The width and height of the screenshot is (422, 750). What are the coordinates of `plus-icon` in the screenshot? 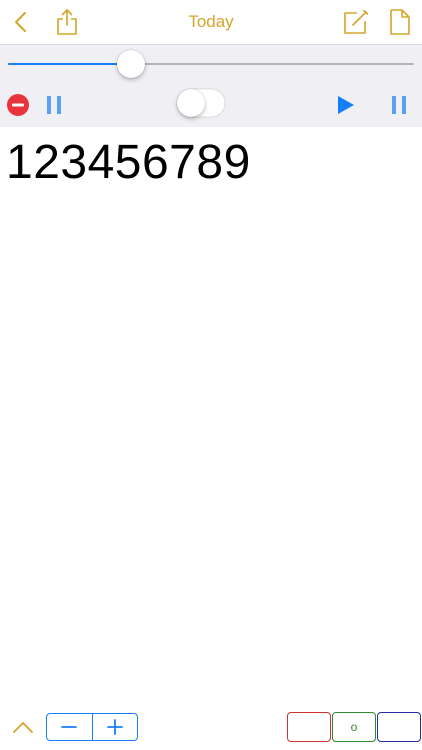 It's located at (114, 727).